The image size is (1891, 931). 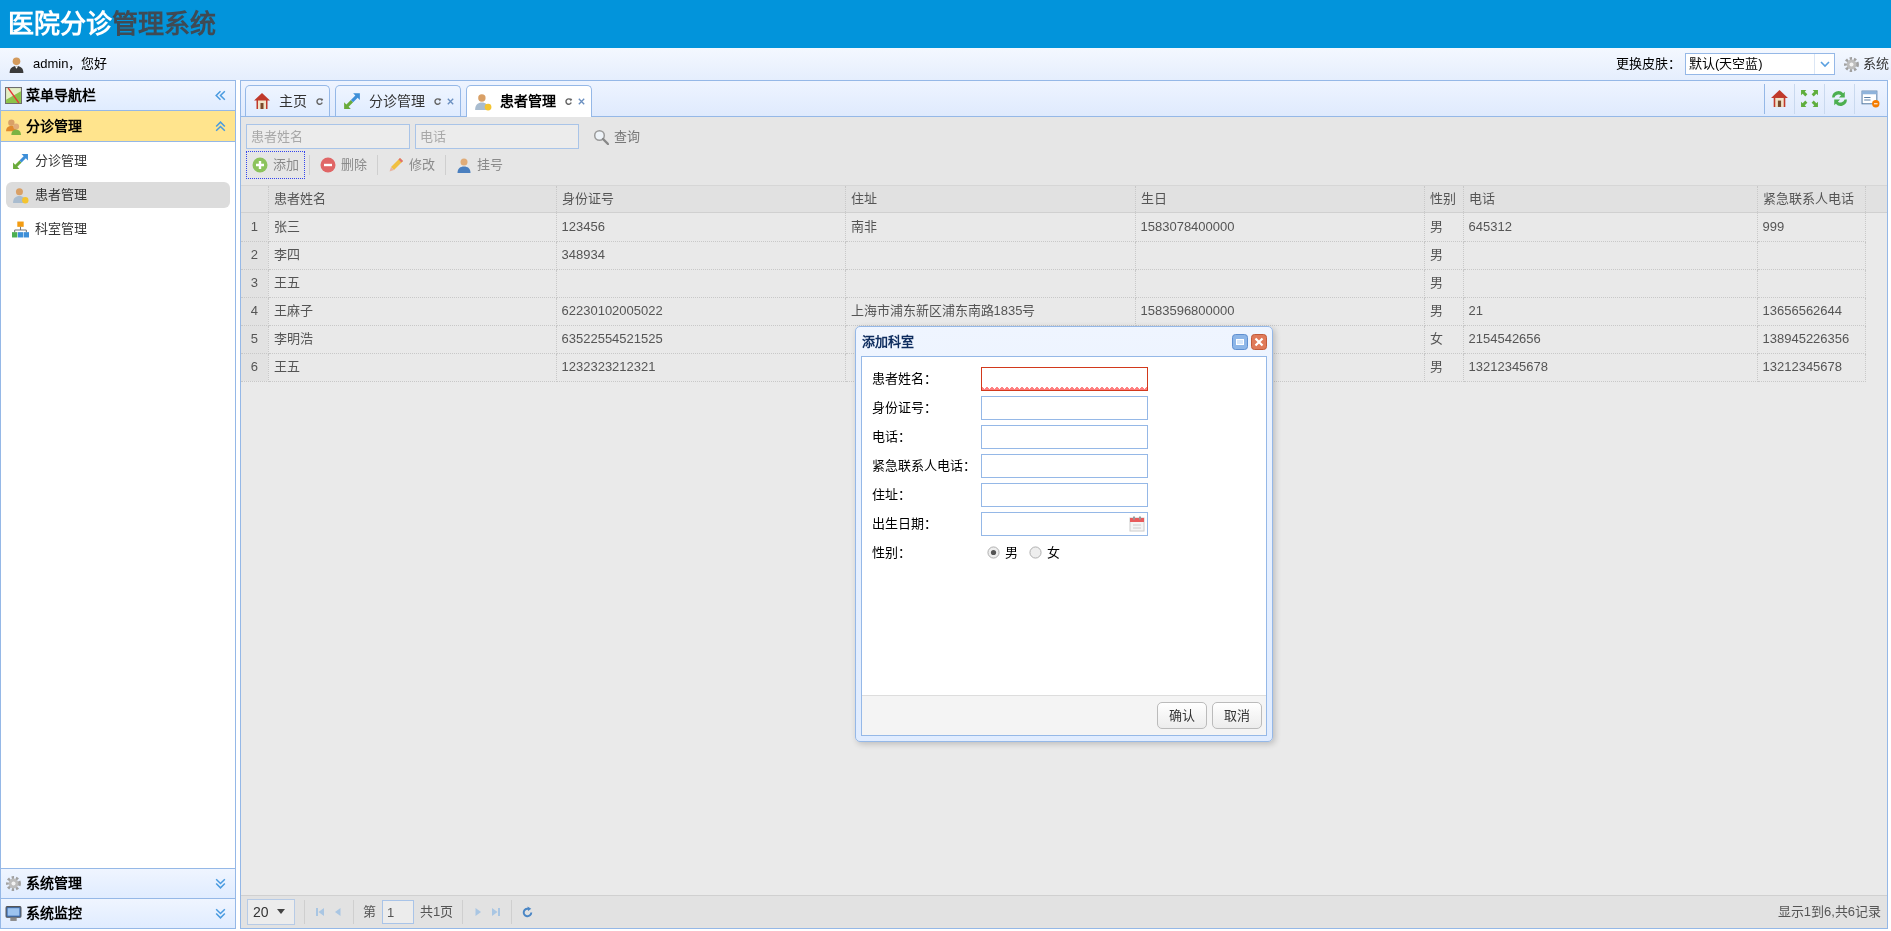 I want to click on caret-icon, so click(x=280, y=912).